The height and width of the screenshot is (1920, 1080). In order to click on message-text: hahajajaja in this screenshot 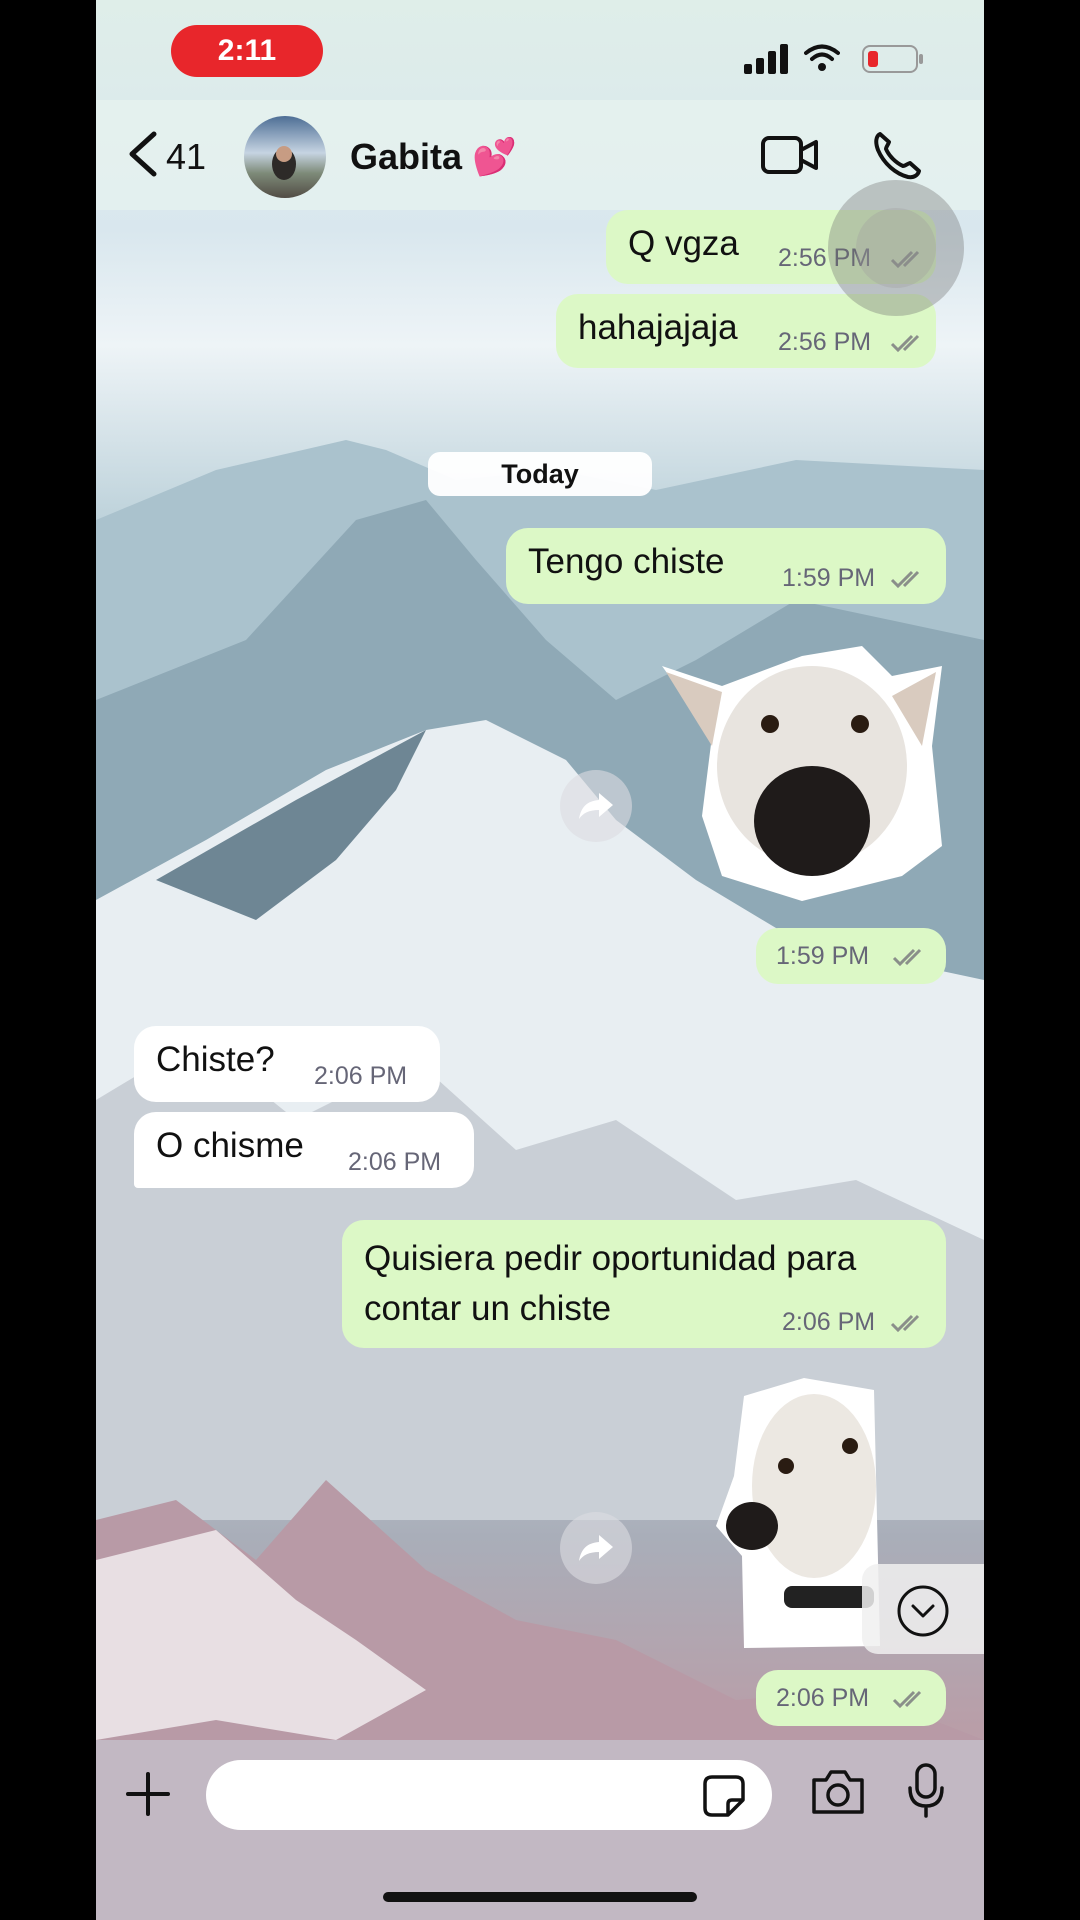, I will do `click(658, 327)`.